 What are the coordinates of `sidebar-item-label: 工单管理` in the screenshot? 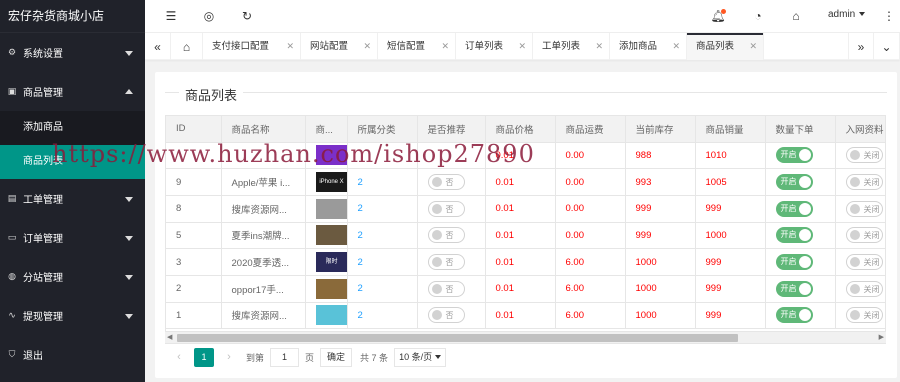 It's located at (43, 200).